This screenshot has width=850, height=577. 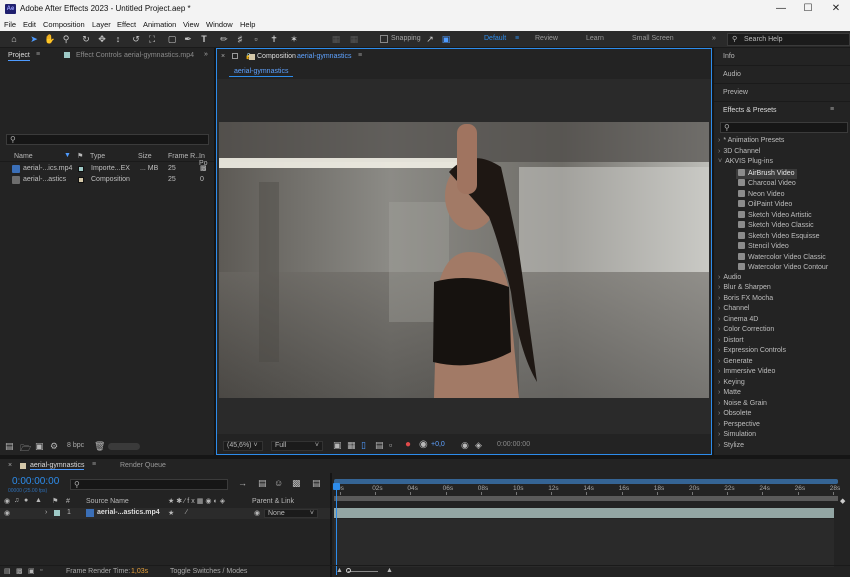 What do you see at coordinates (186, 512) in the screenshot?
I see `quality-switch-icon: ∕` at bounding box center [186, 512].